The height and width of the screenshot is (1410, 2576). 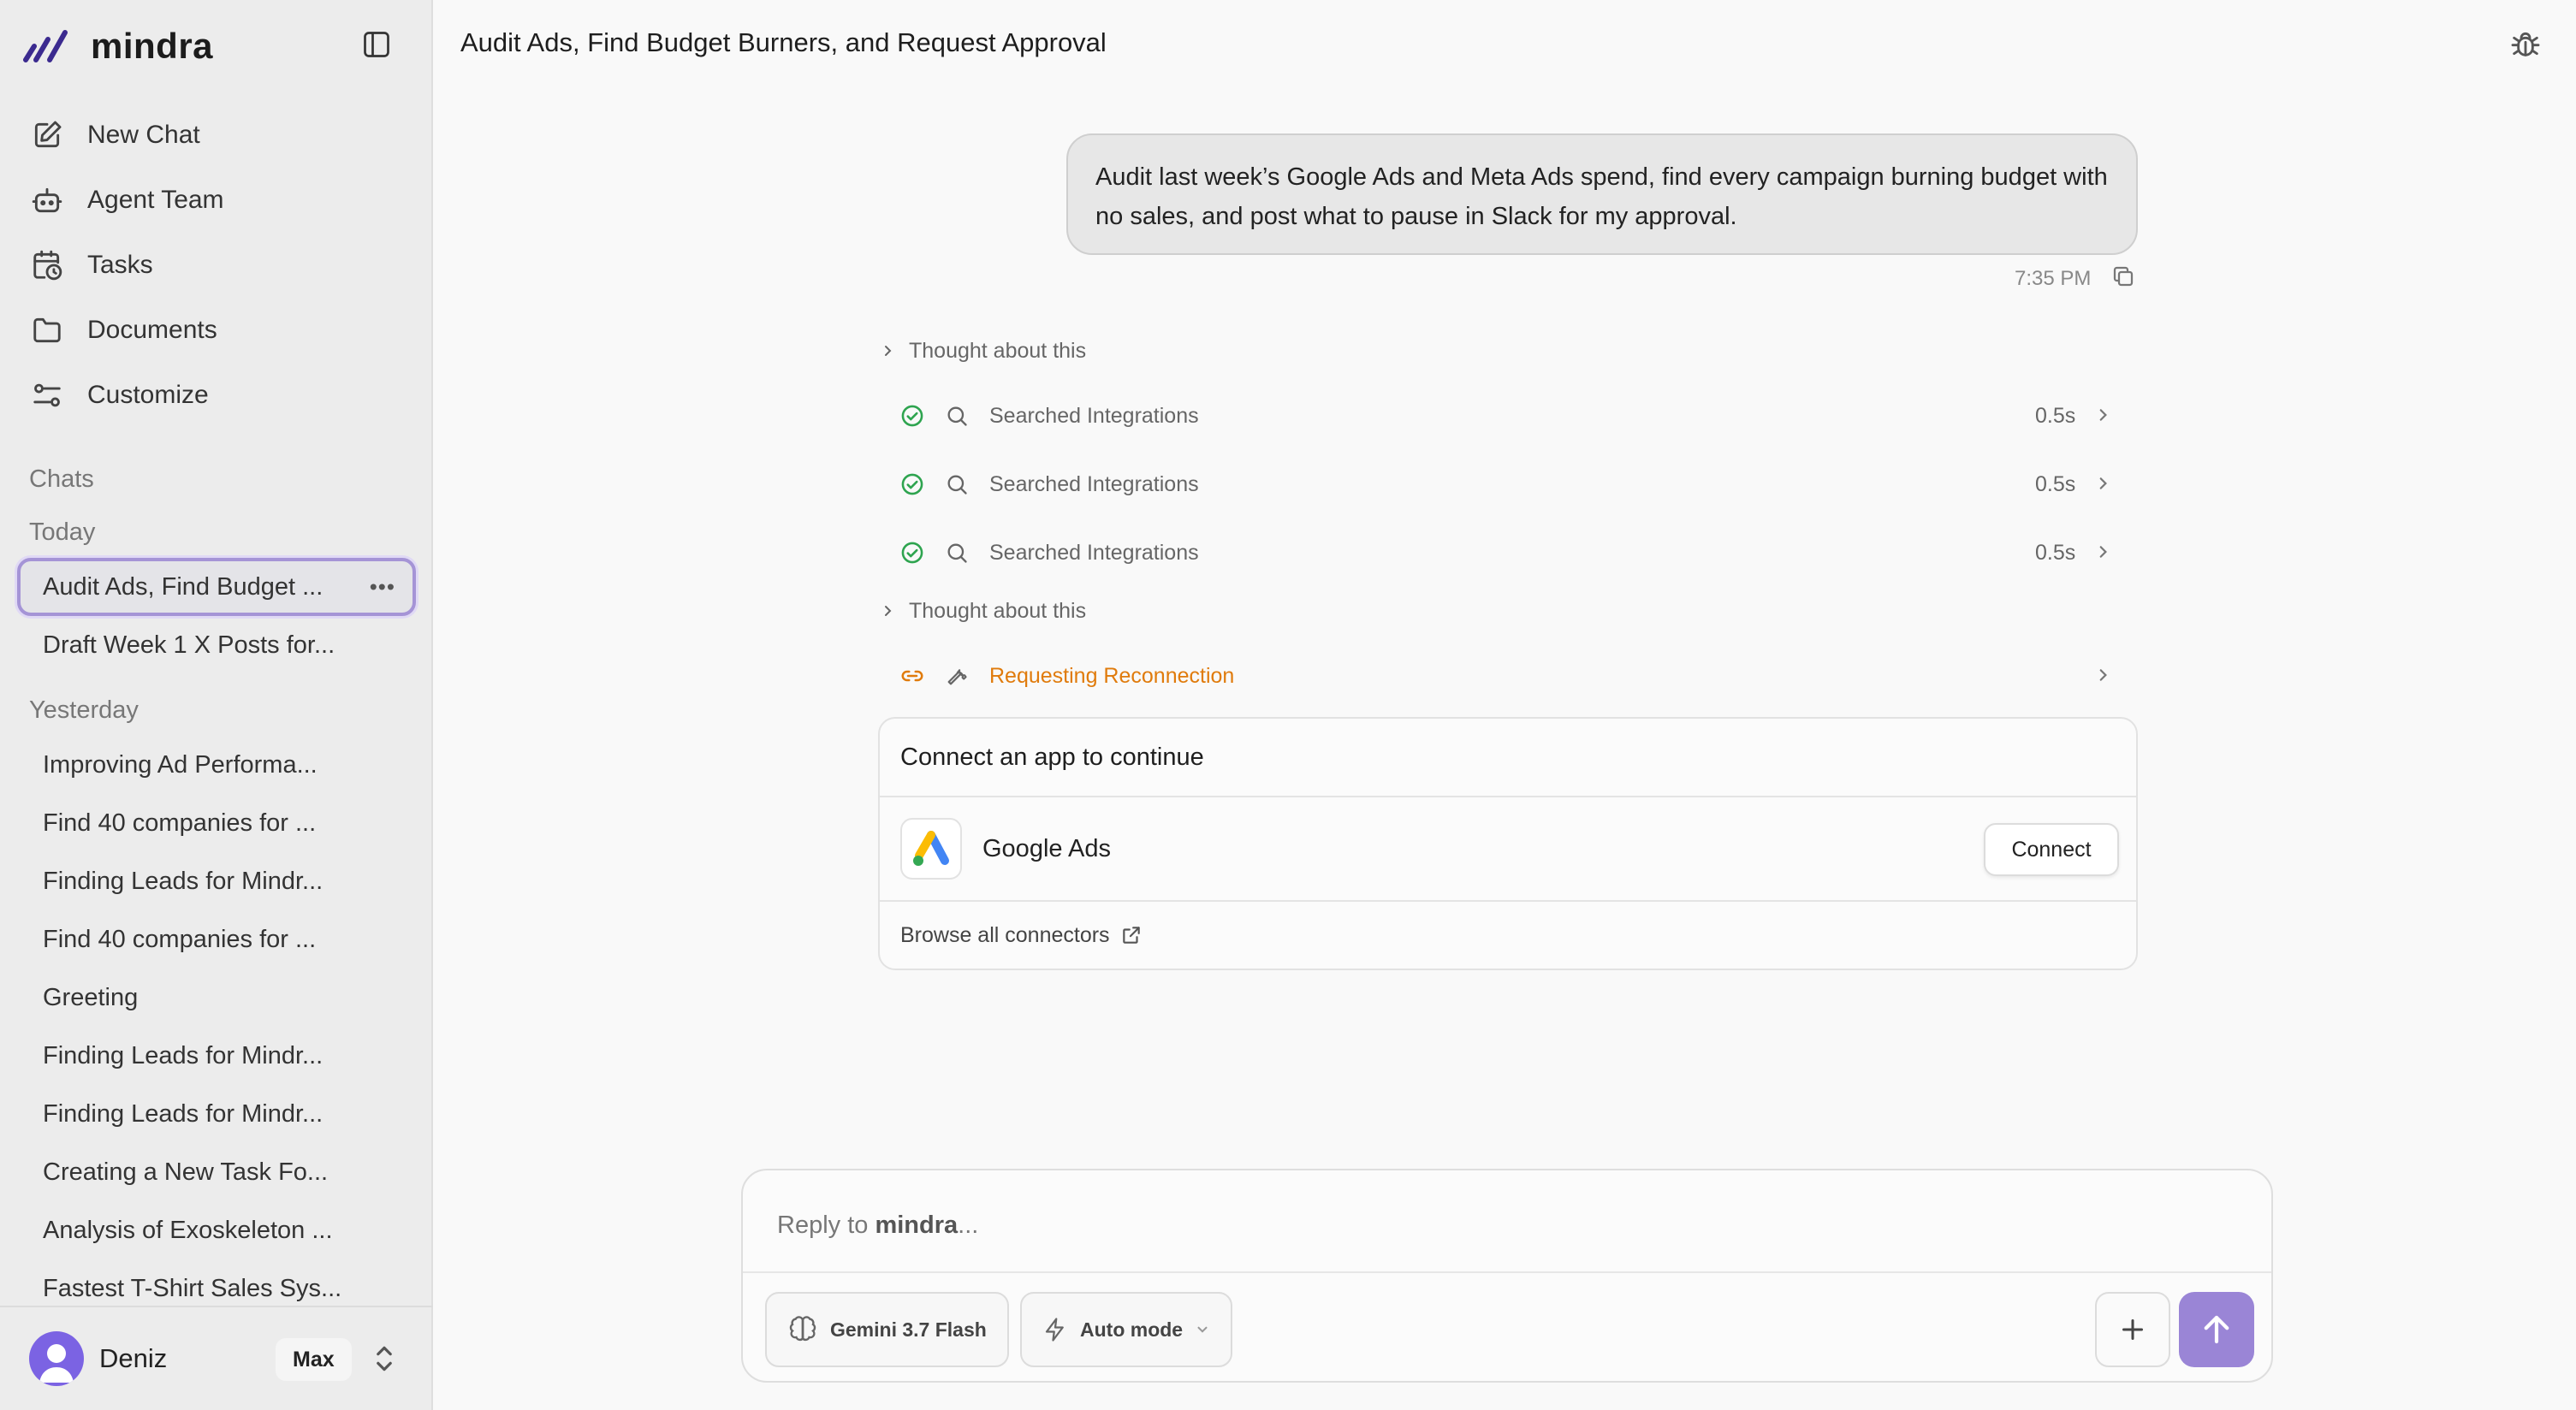 What do you see at coordinates (91, 997) in the screenshot?
I see `chat-title: Greeting` at bounding box center [91, 997].